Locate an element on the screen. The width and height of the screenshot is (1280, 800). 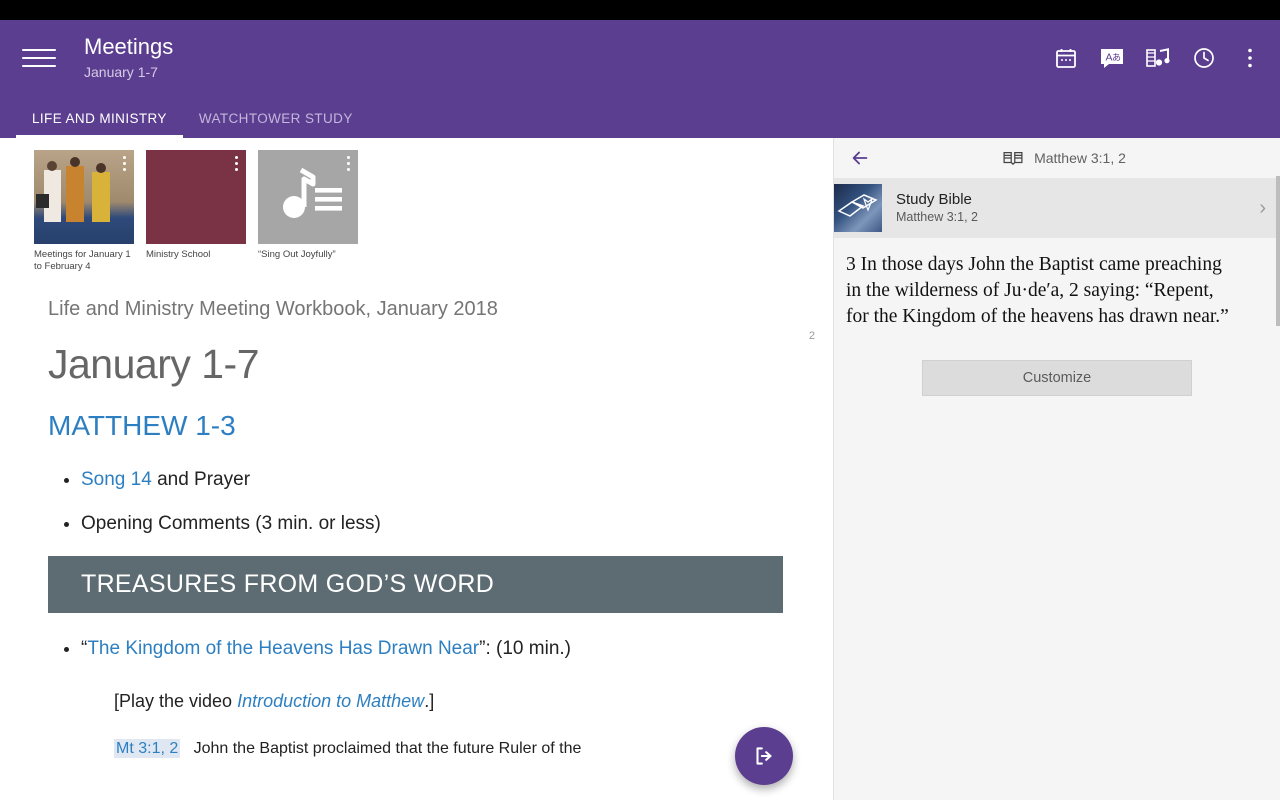
status-bar is located at coordinates (640, 10).